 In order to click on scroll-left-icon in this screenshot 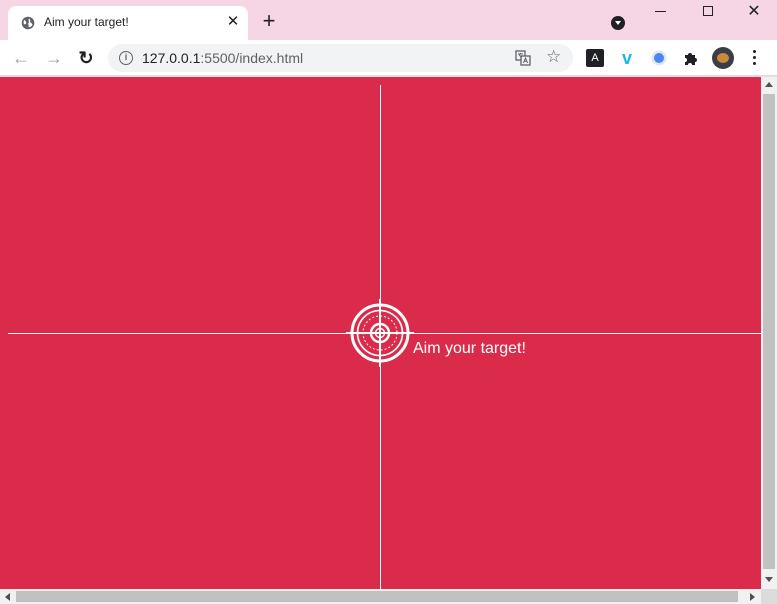, I will do `click(7, 597)`.